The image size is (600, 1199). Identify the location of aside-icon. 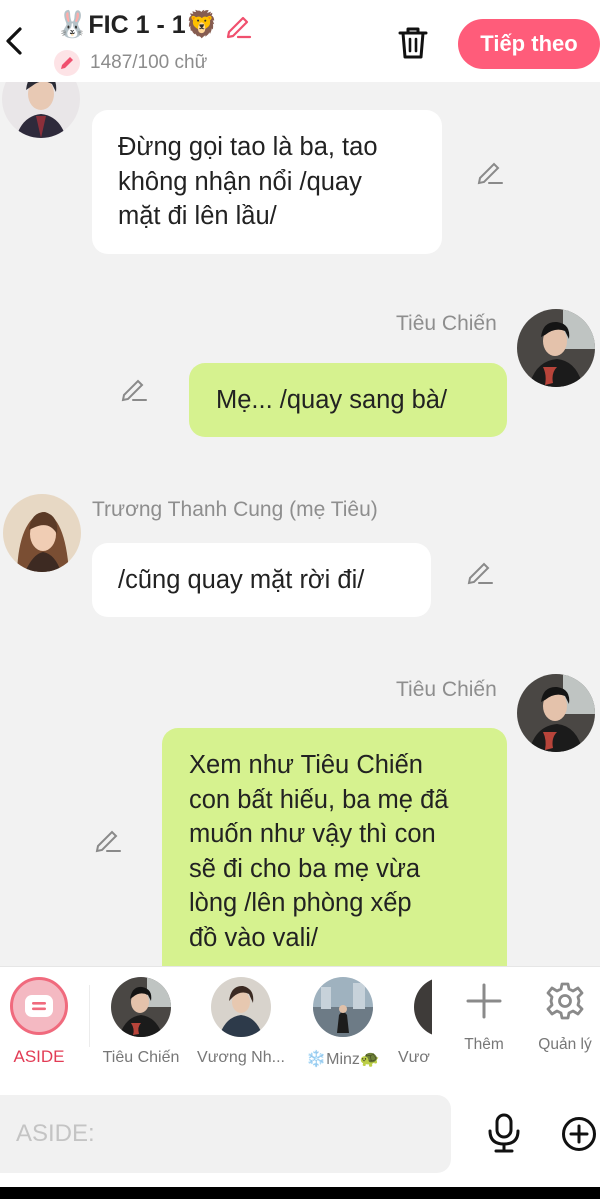
(39, 1006).